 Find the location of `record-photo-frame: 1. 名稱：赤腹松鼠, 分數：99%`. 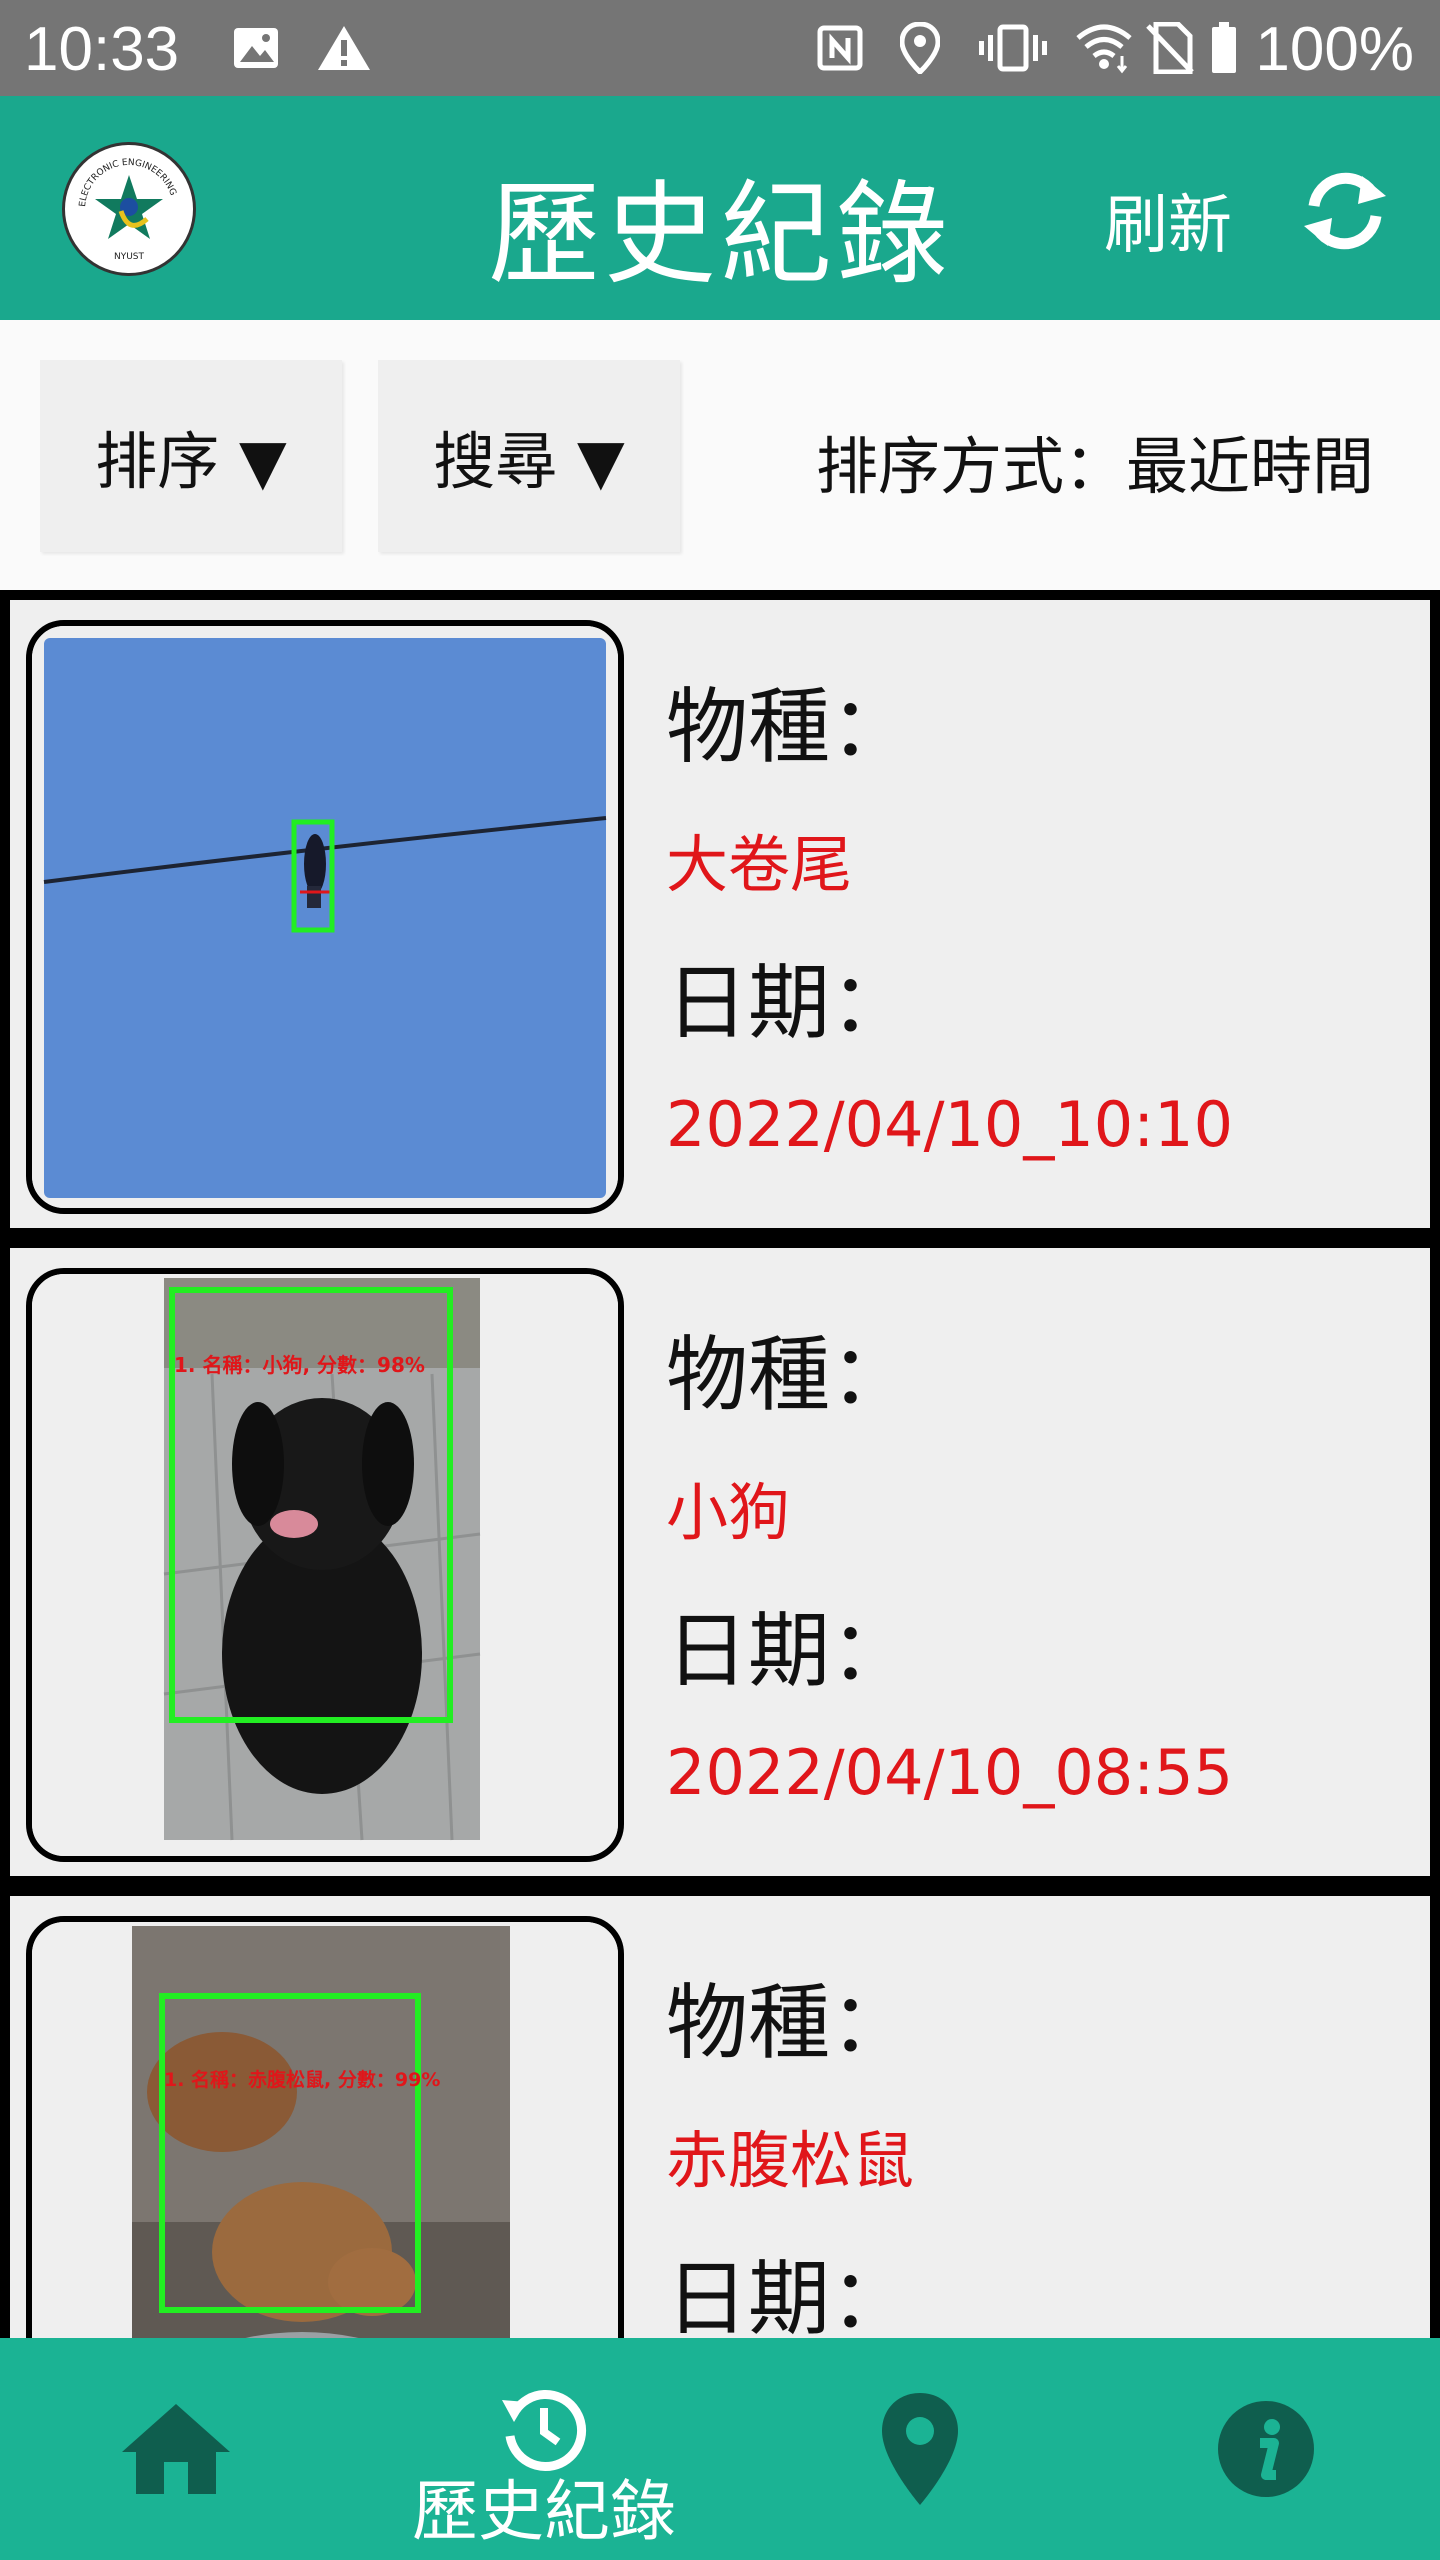

record-photo-frame: 1. 名稱：赤腹松鼠, 分數：99% is located at coordinates (325, 2127).